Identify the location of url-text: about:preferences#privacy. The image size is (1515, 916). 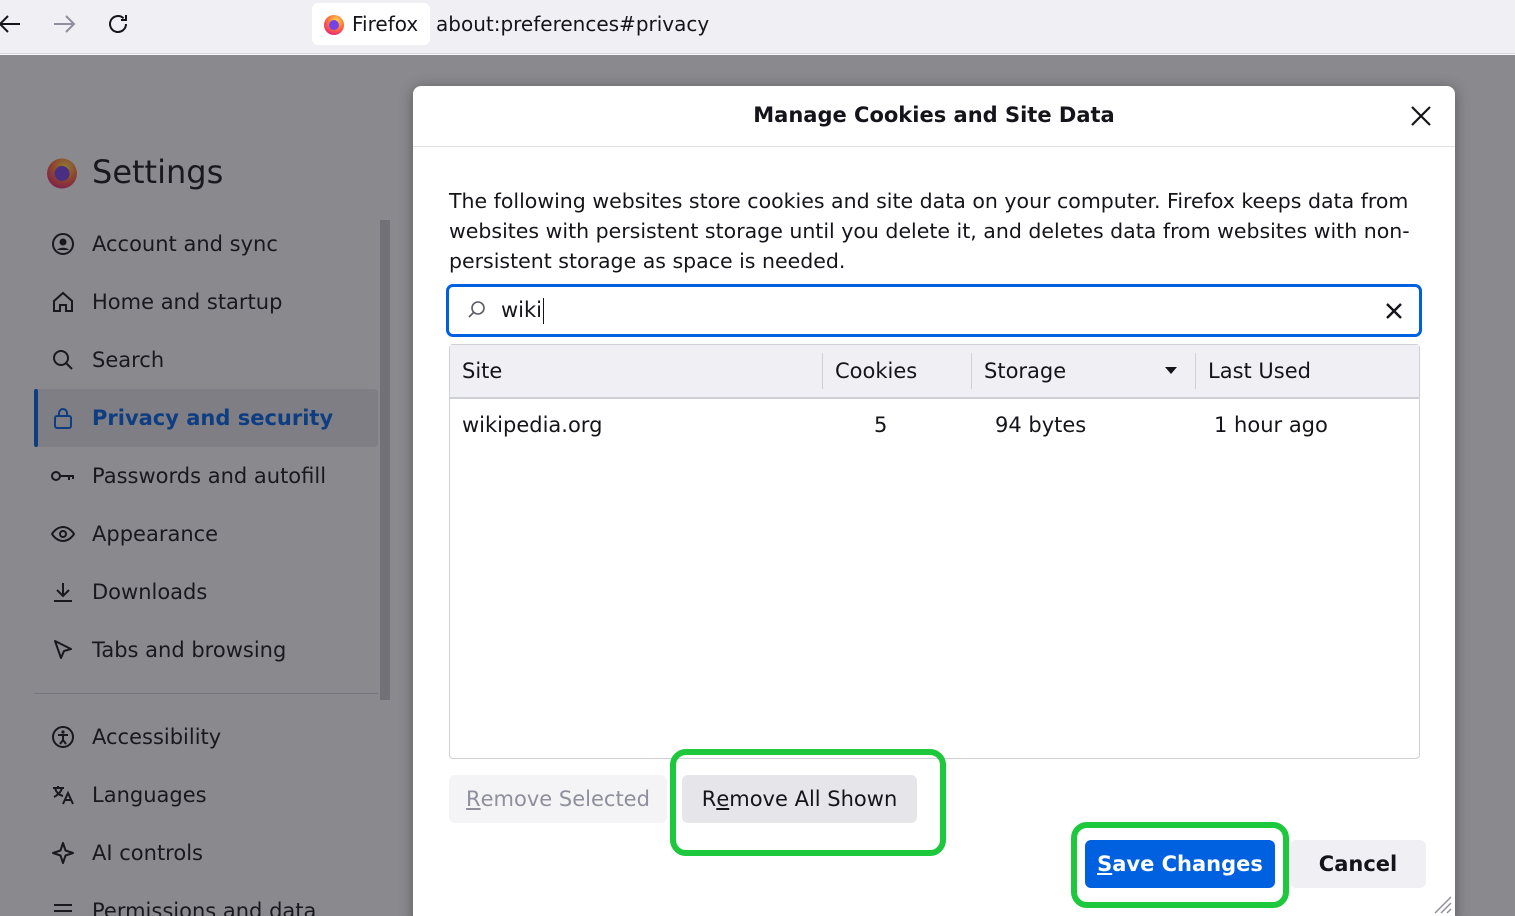
(572, 24).